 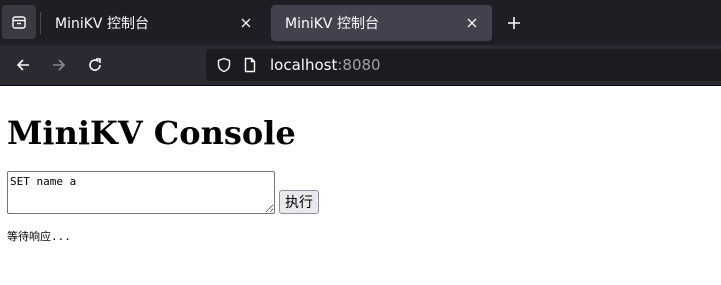 I want to click on url-host: localhost, so click(x=304, y=65).